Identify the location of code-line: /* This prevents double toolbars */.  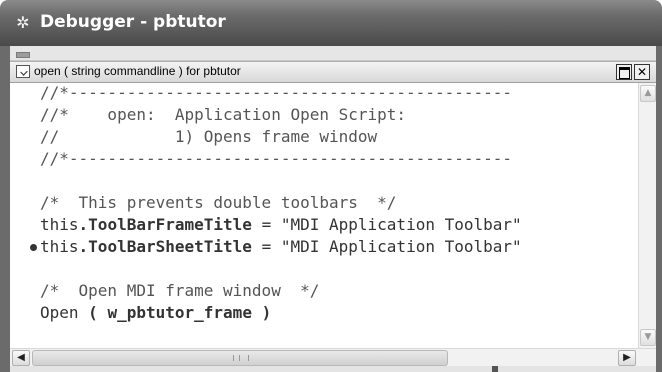
(218, 203).